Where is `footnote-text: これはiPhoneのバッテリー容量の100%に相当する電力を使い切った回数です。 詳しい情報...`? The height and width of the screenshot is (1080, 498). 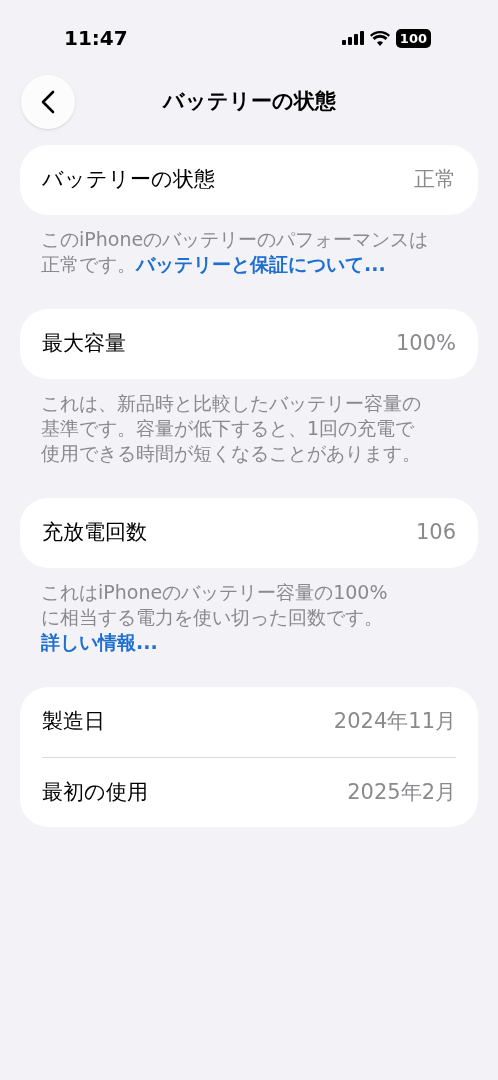 footnote-text: これはiPhoneのバッテリー容量の100%に相当する電力を使い切った回数です。 詳しい情報... is located at coordinates (215, 617).